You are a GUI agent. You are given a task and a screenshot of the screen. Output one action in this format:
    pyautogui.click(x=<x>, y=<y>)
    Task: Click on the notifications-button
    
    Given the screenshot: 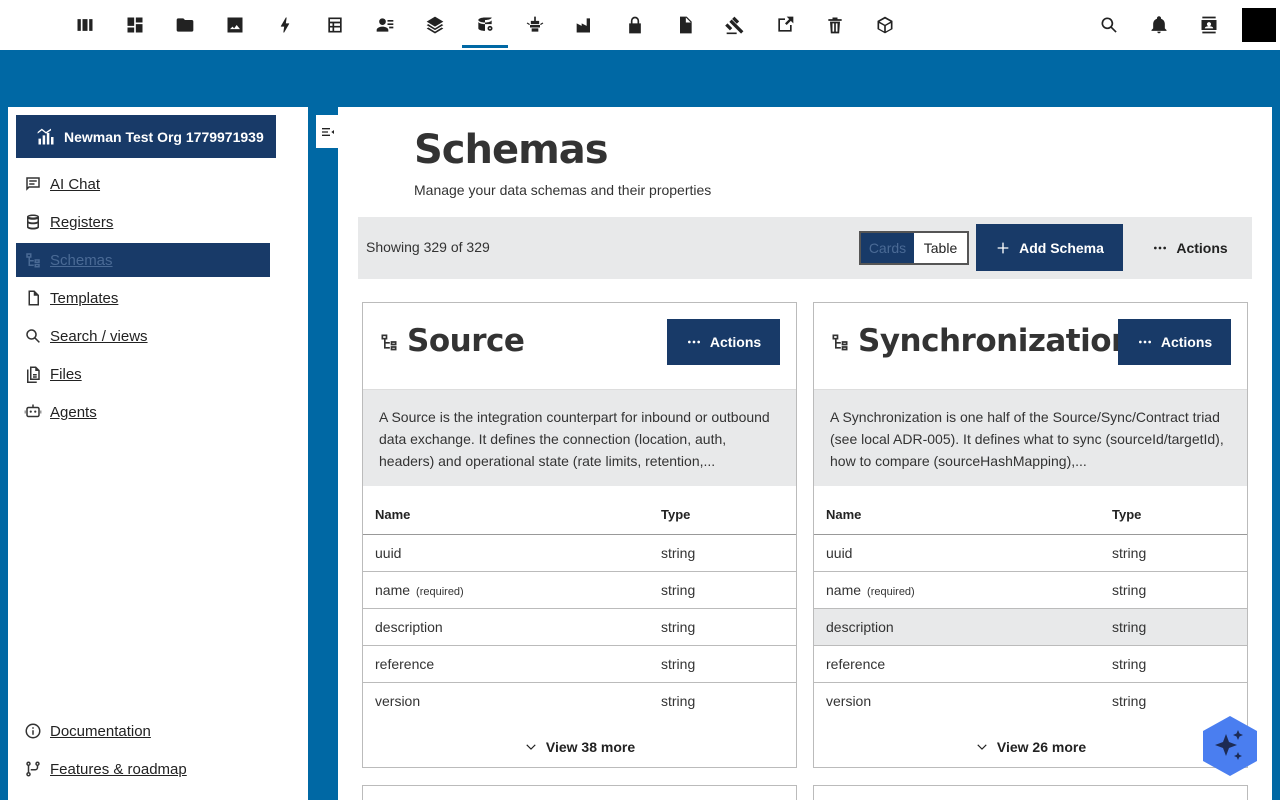 What is the action you would take?
    pyautogui.click(x=1159, y=25)
    